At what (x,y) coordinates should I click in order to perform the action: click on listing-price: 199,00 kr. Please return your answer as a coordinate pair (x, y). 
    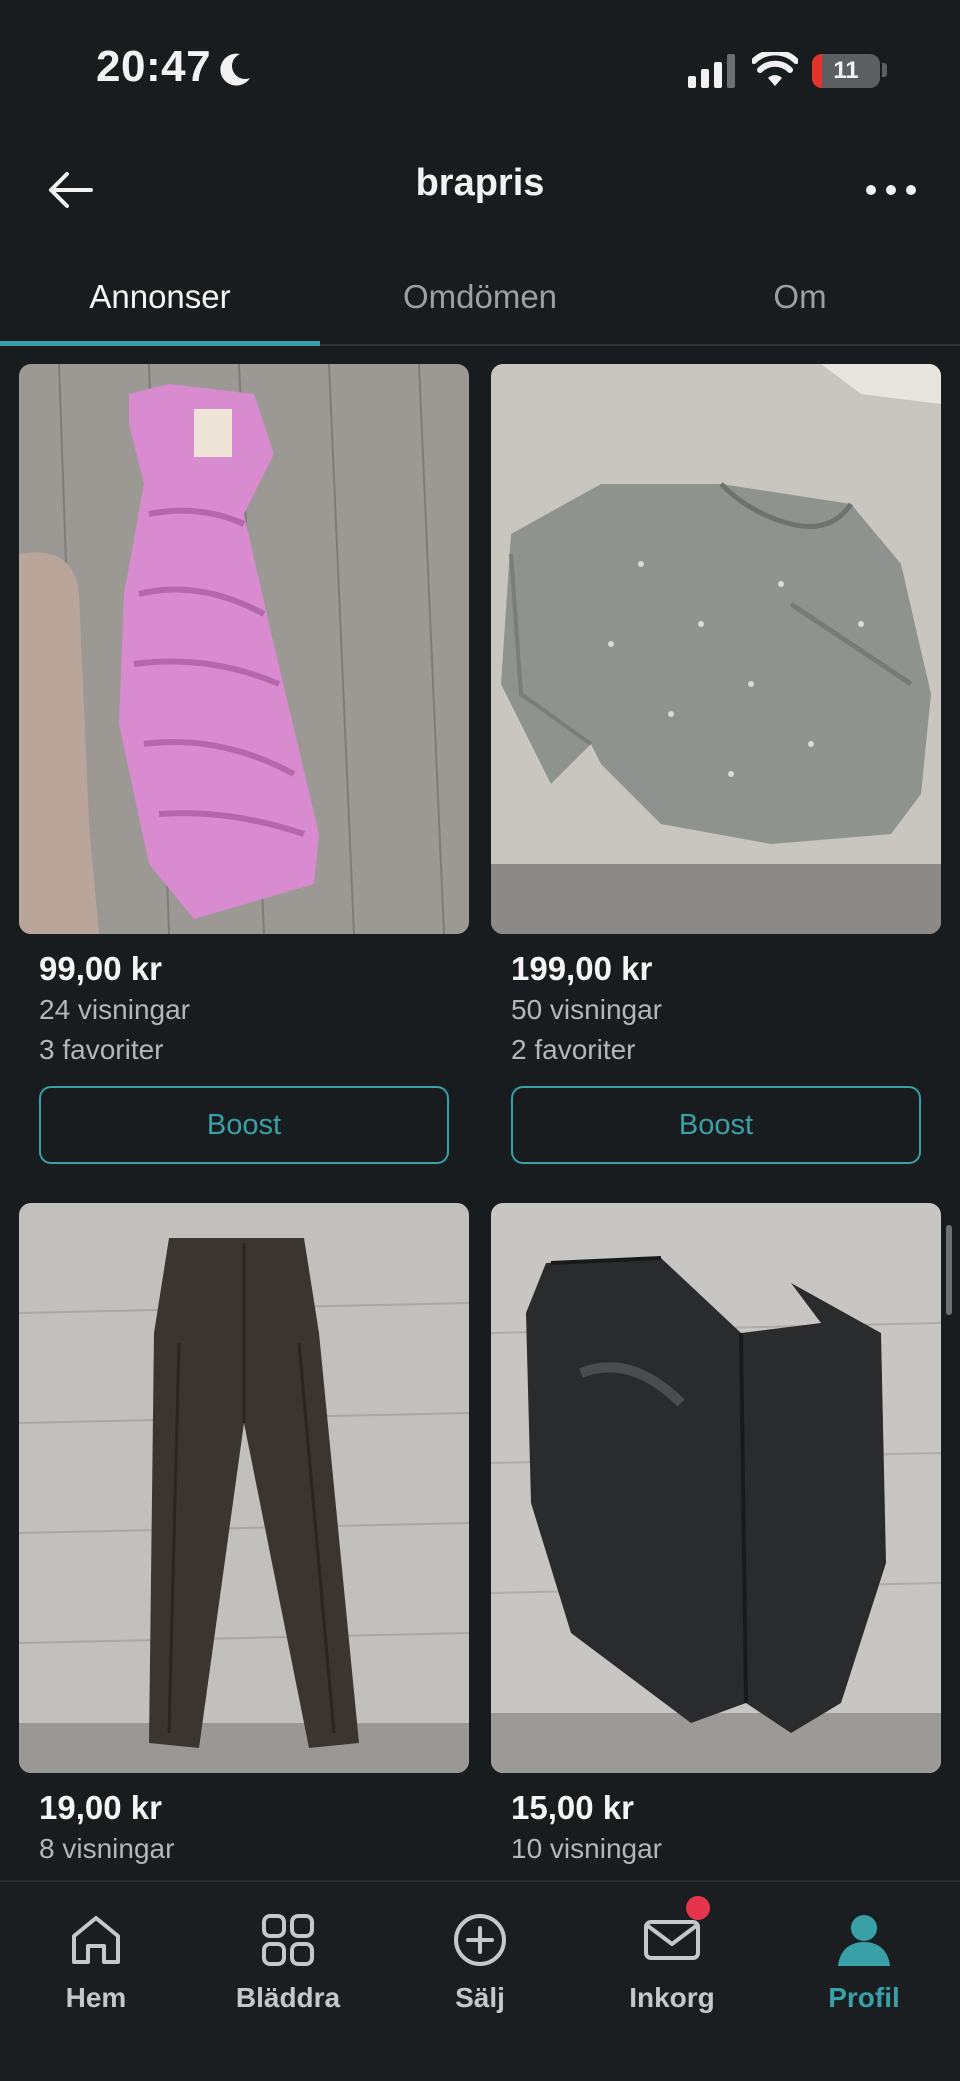
    Looking at the image, I should click on (582, 968).